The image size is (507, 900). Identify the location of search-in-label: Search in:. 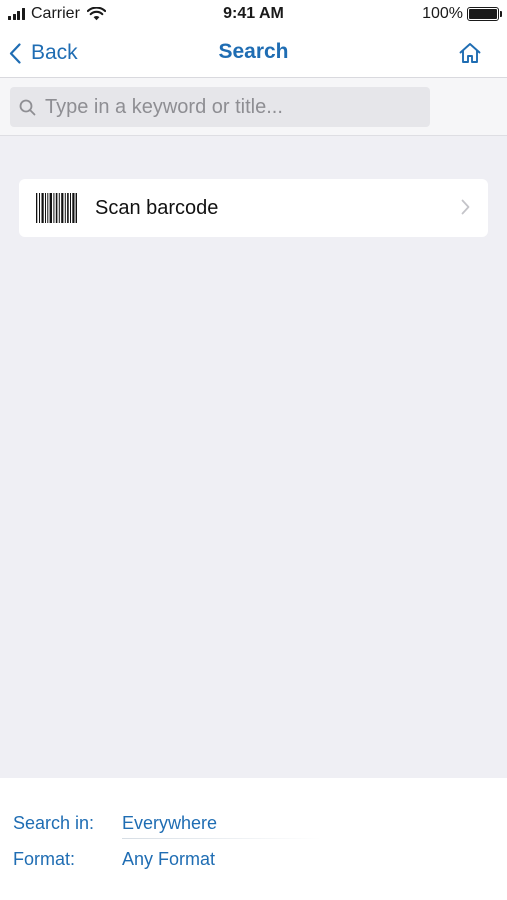
(54, 822).